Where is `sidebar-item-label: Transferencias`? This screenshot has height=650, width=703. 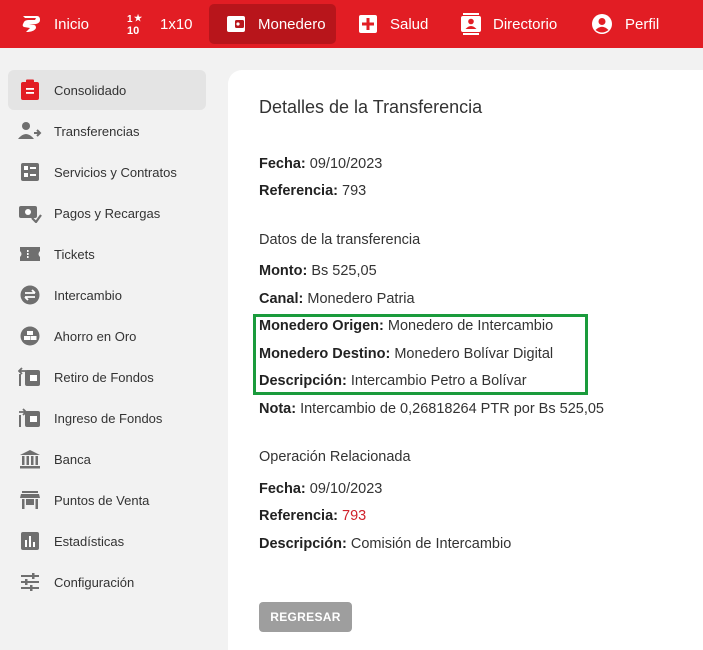
sidebar-item-label: Transferencias is located at coordinates (97, 131).